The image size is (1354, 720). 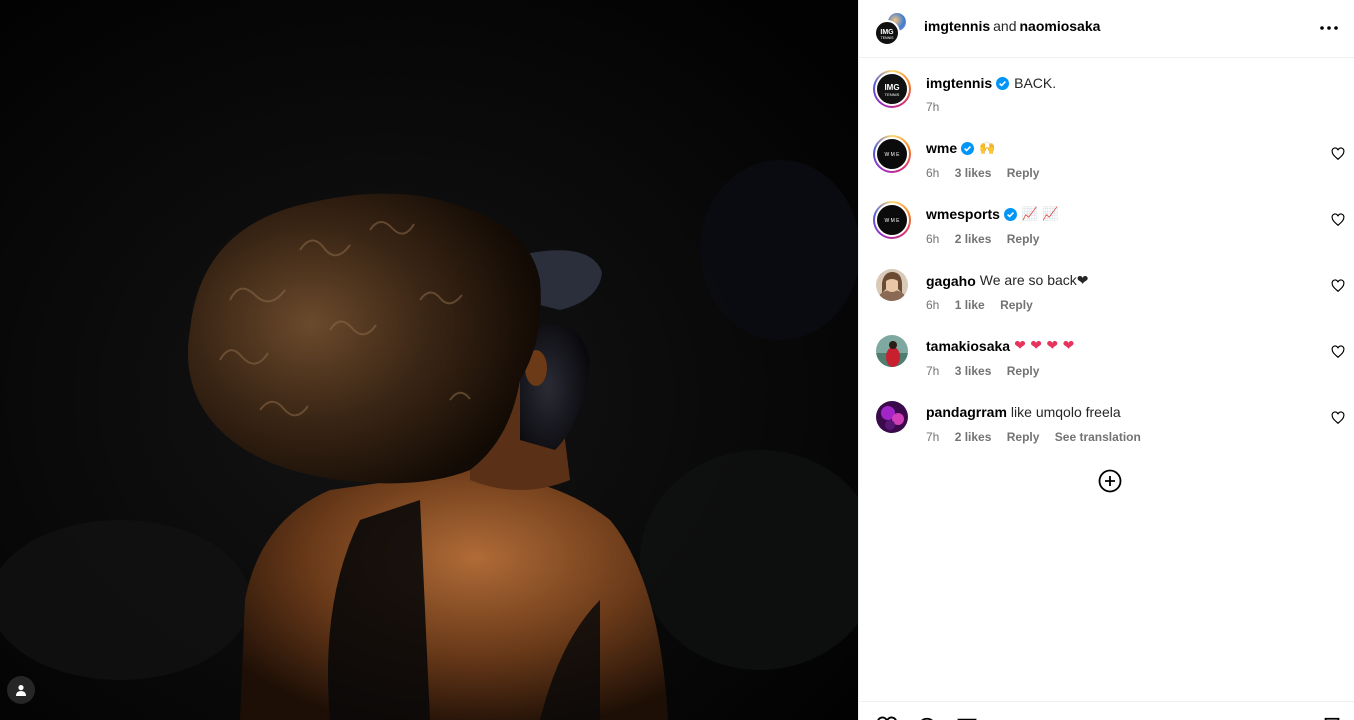 I want to click on avatar-wme: W M E, so click(x=892, y=154).